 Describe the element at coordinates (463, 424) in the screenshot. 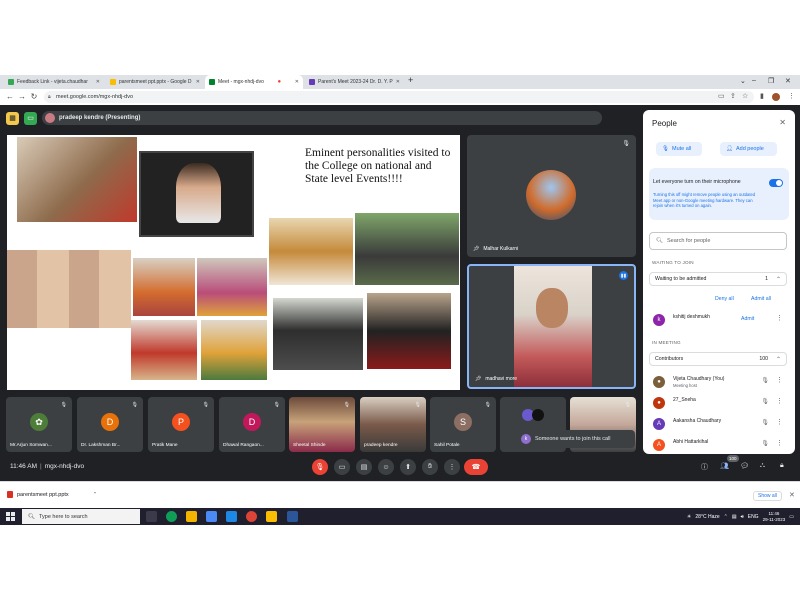

I see `participant-tile: S 🎙︎ Sahil Potale` at that location.